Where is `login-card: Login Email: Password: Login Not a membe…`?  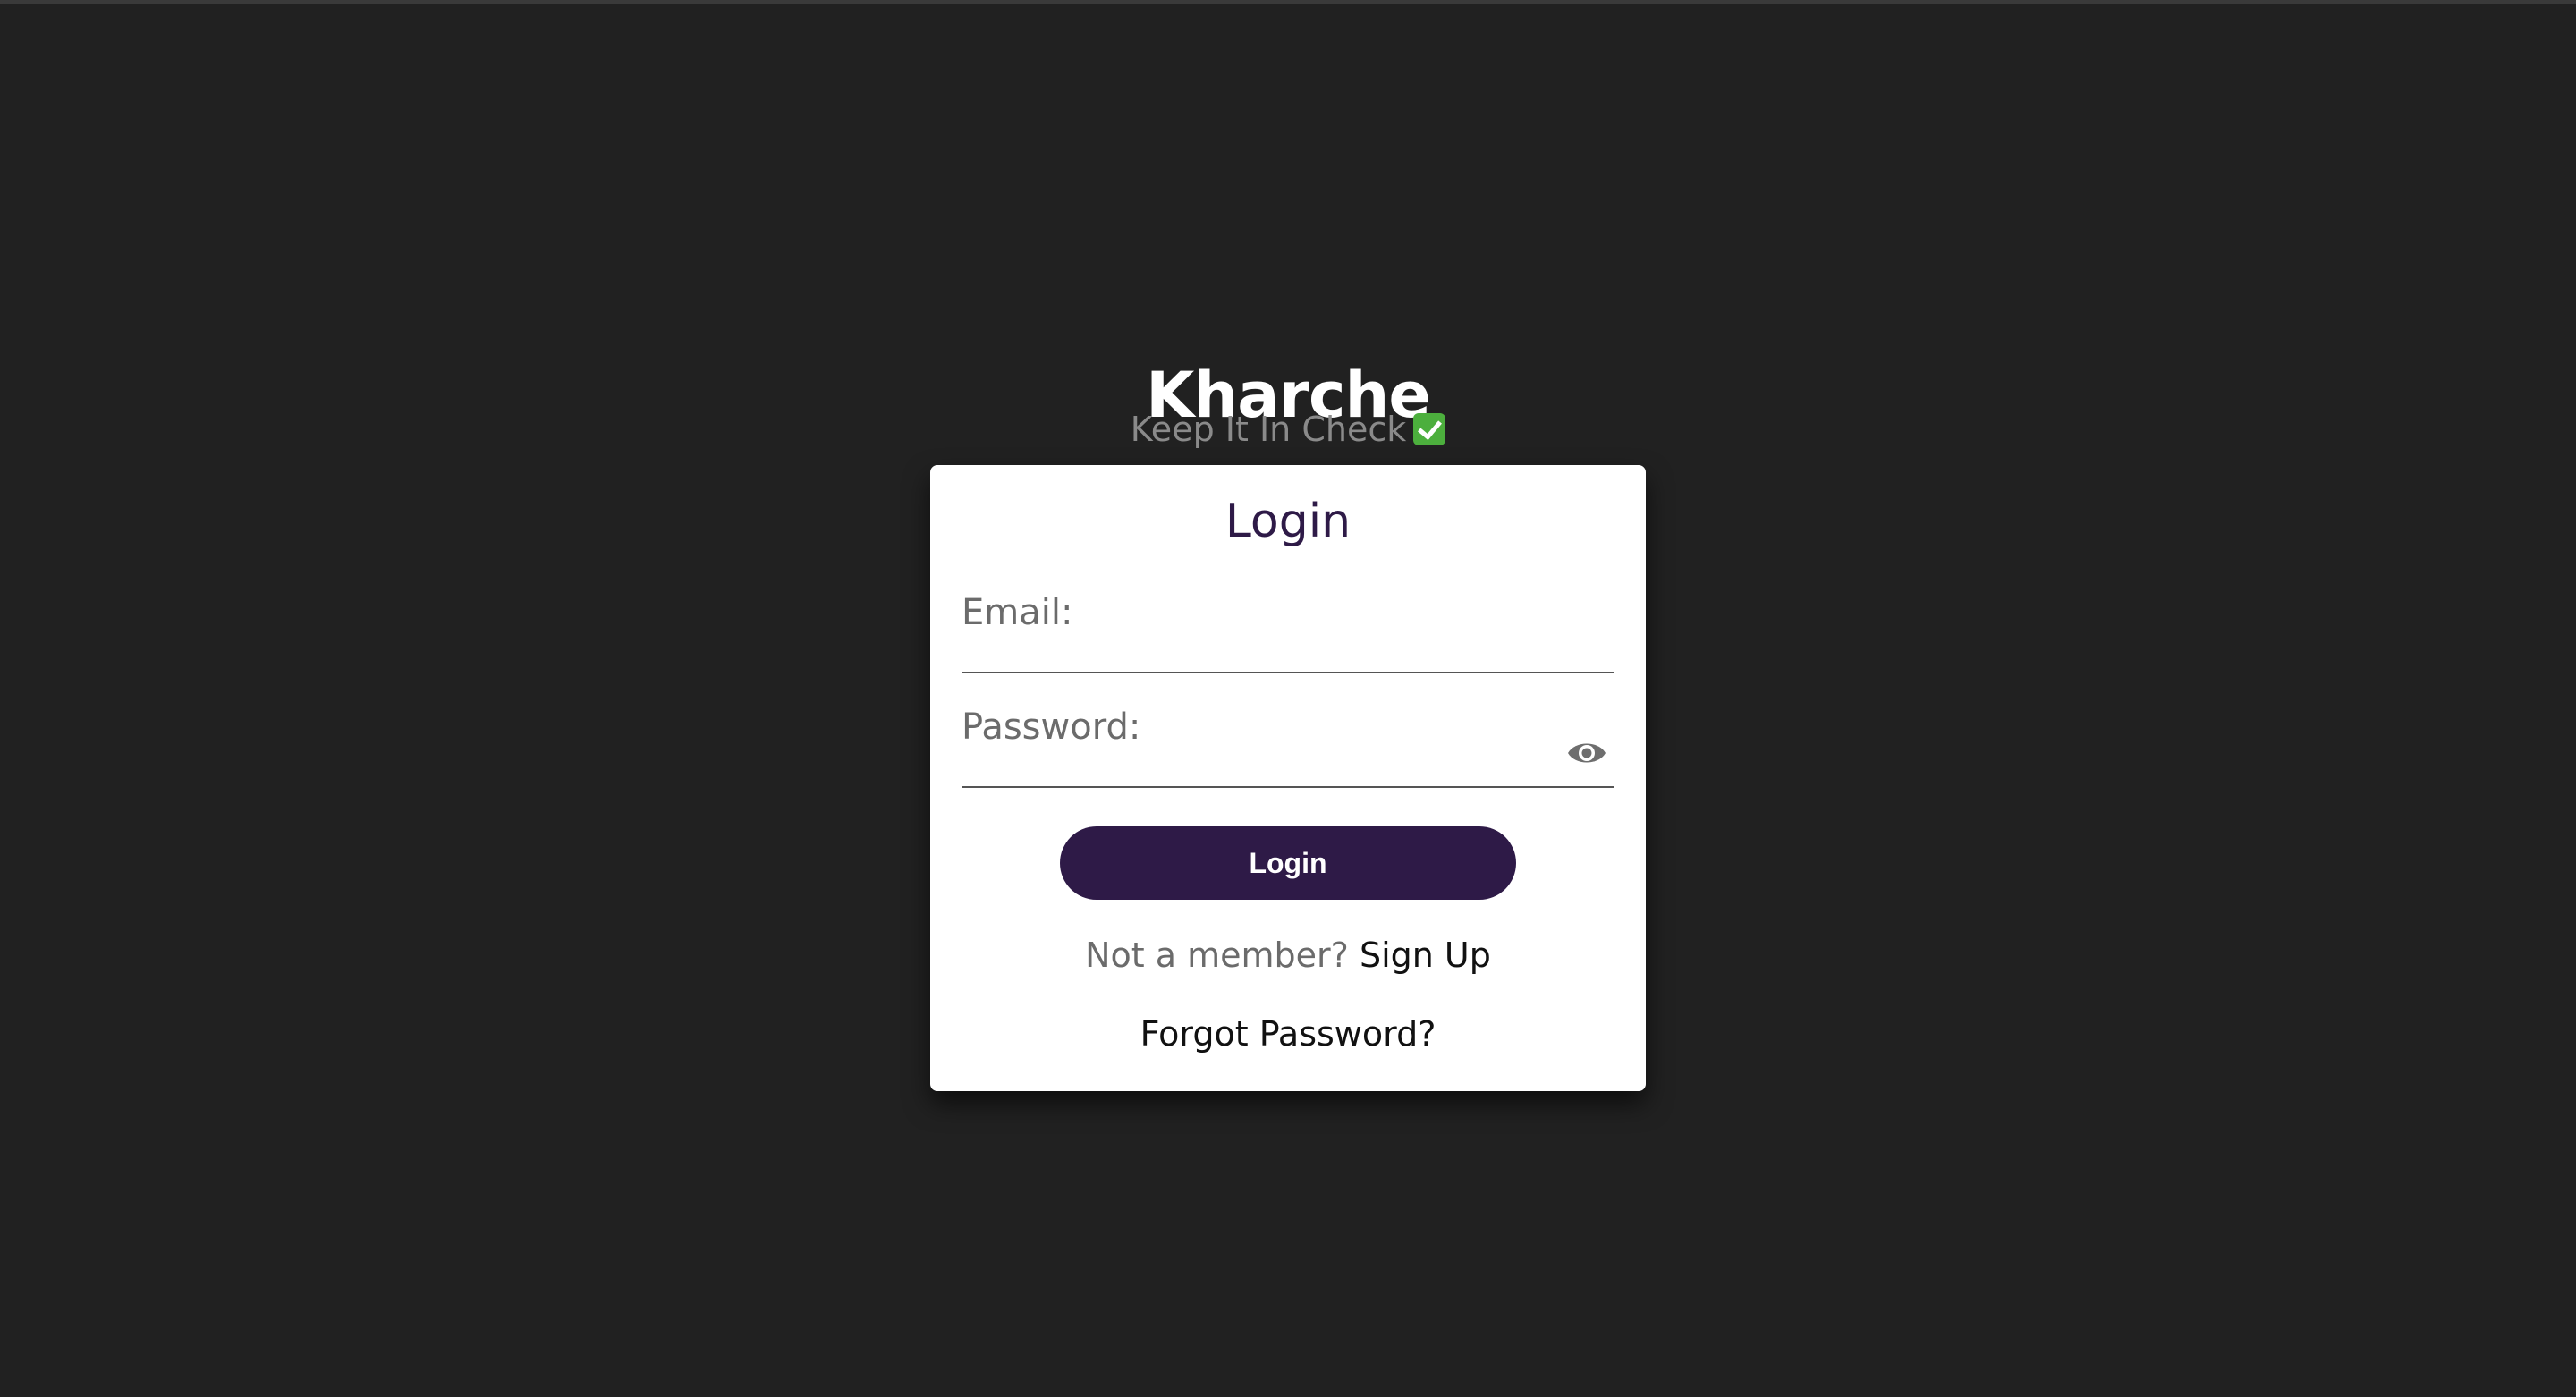
login-card: Login Email: Password: Login Not a membe… is located at coordinates (1288, 778).